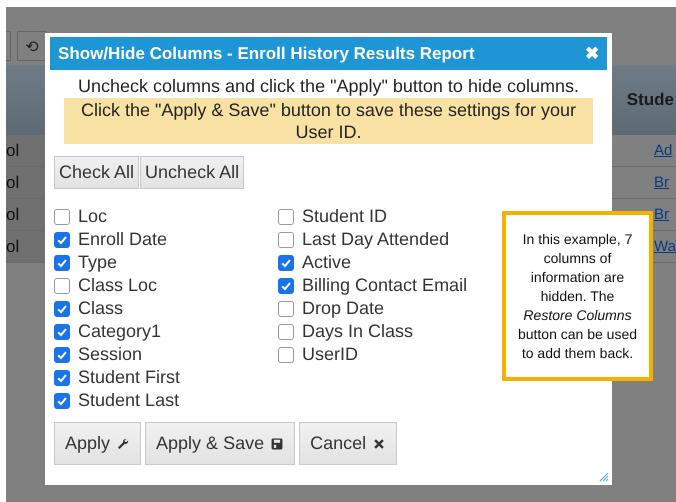 Image resolution: width=676 pixels, height=502 pixels. Describe the element at coordinates (343, 308) in the screenshot. I see `checkbox-label: Drop Date` at that location.